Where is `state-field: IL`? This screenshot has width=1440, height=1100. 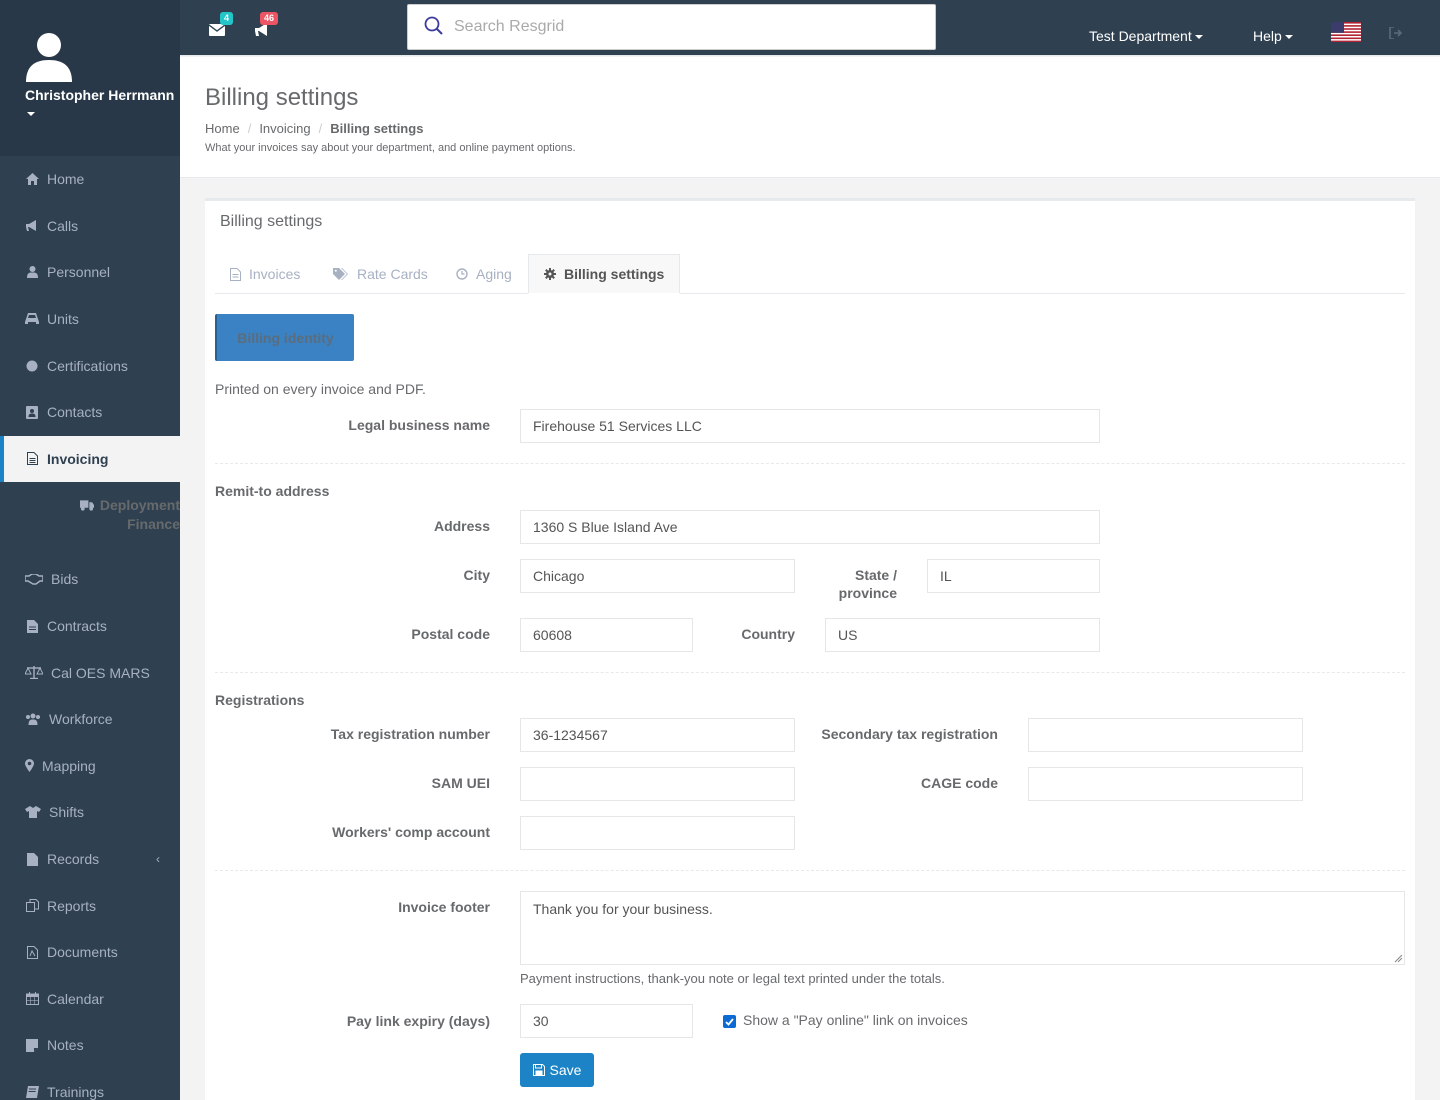 state-field: IL is located at coordinates (1013, 576).